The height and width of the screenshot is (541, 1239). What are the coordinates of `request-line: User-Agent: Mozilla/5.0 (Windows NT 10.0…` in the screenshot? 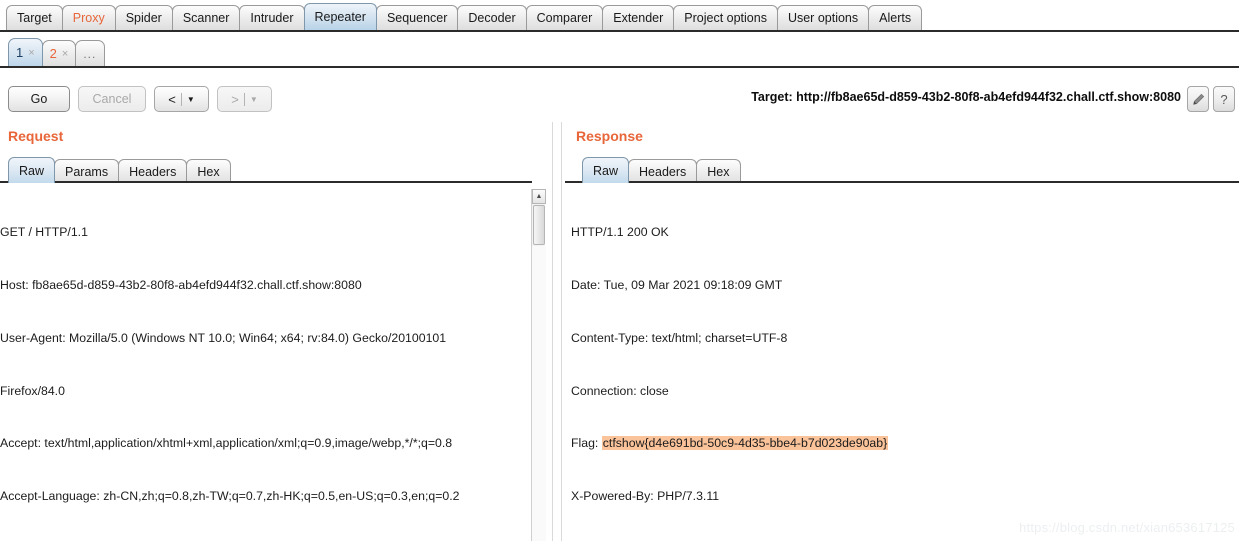 It's located at (223, 337).